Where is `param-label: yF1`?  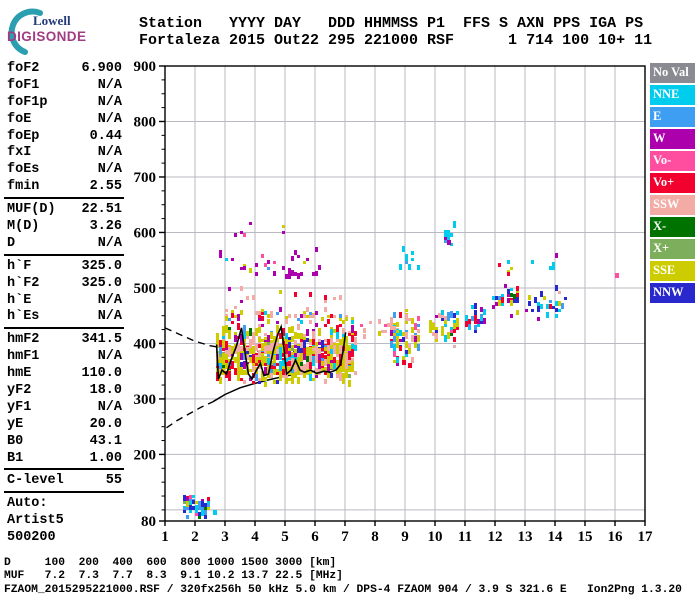 param-label: yF1 is located at coordinates (19, 407).